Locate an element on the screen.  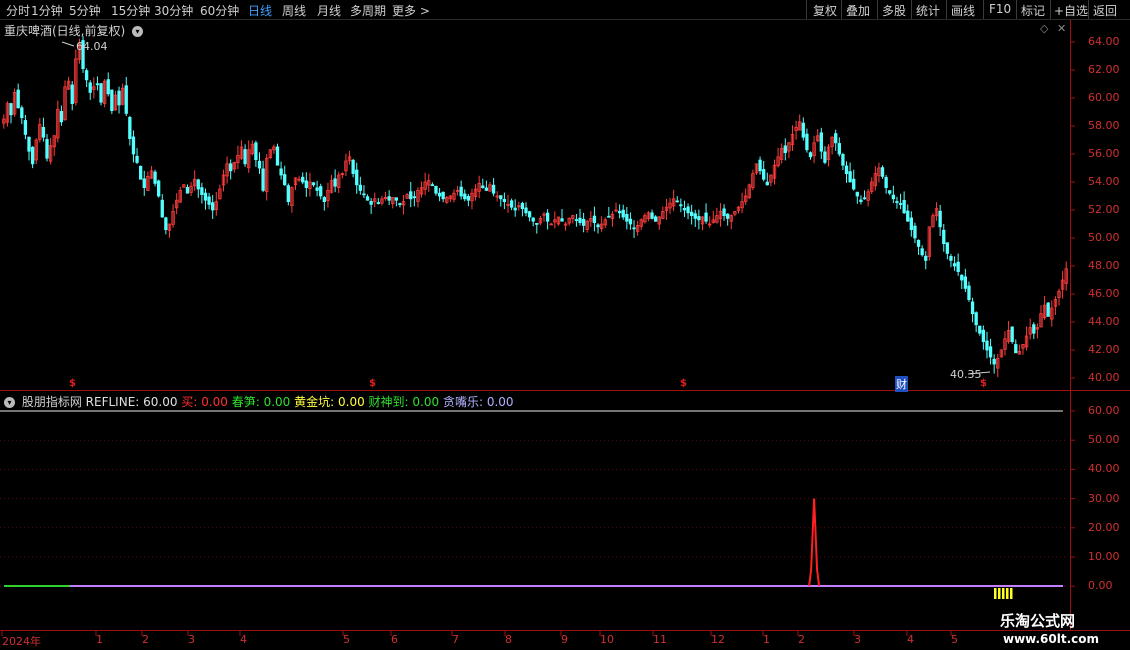
indicator-item-label: 春笋: is located at coordinates (245, 402).